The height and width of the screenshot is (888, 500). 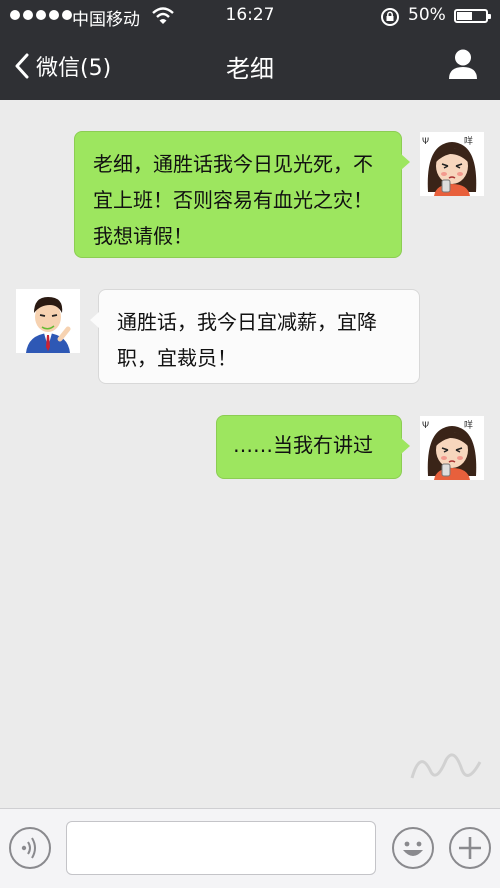 I want to click on status-bar: 中国移动 16:27 50%, so click(x=250, y=16).